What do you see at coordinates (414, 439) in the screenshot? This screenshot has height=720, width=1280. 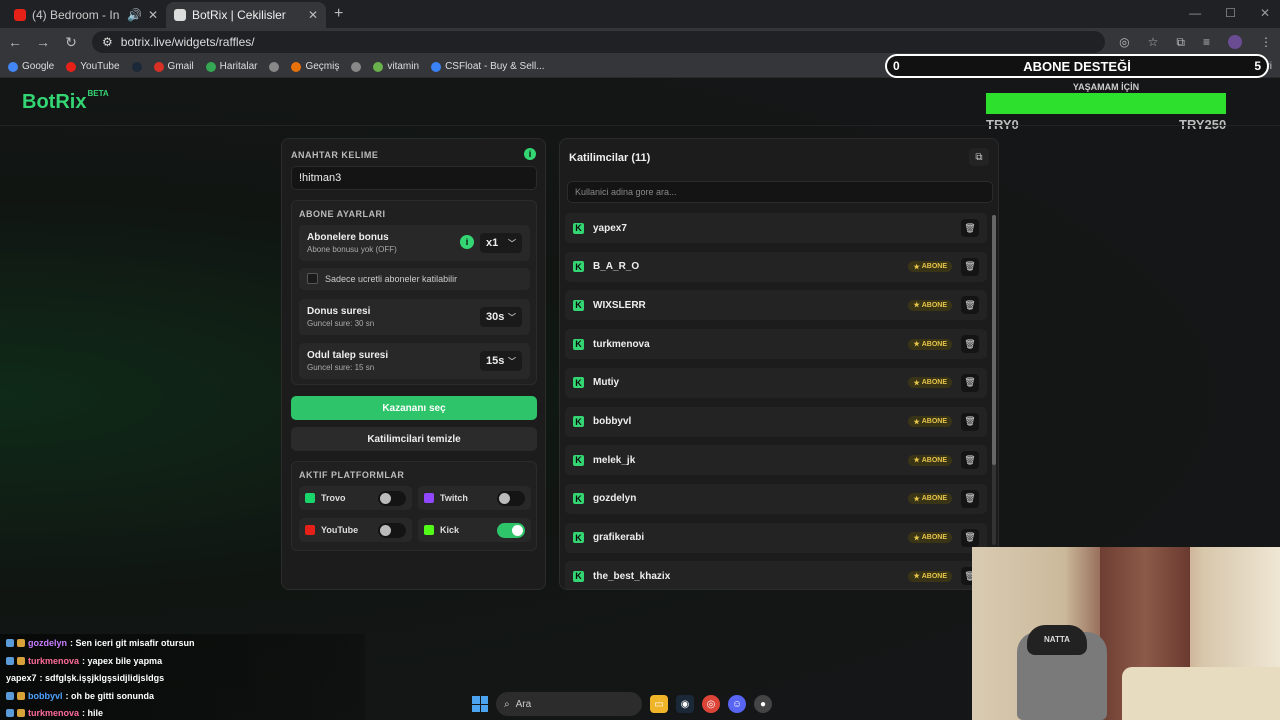 I see `clear-participants-button: Katilimcilari temizle` at bounding box center [414, 439].